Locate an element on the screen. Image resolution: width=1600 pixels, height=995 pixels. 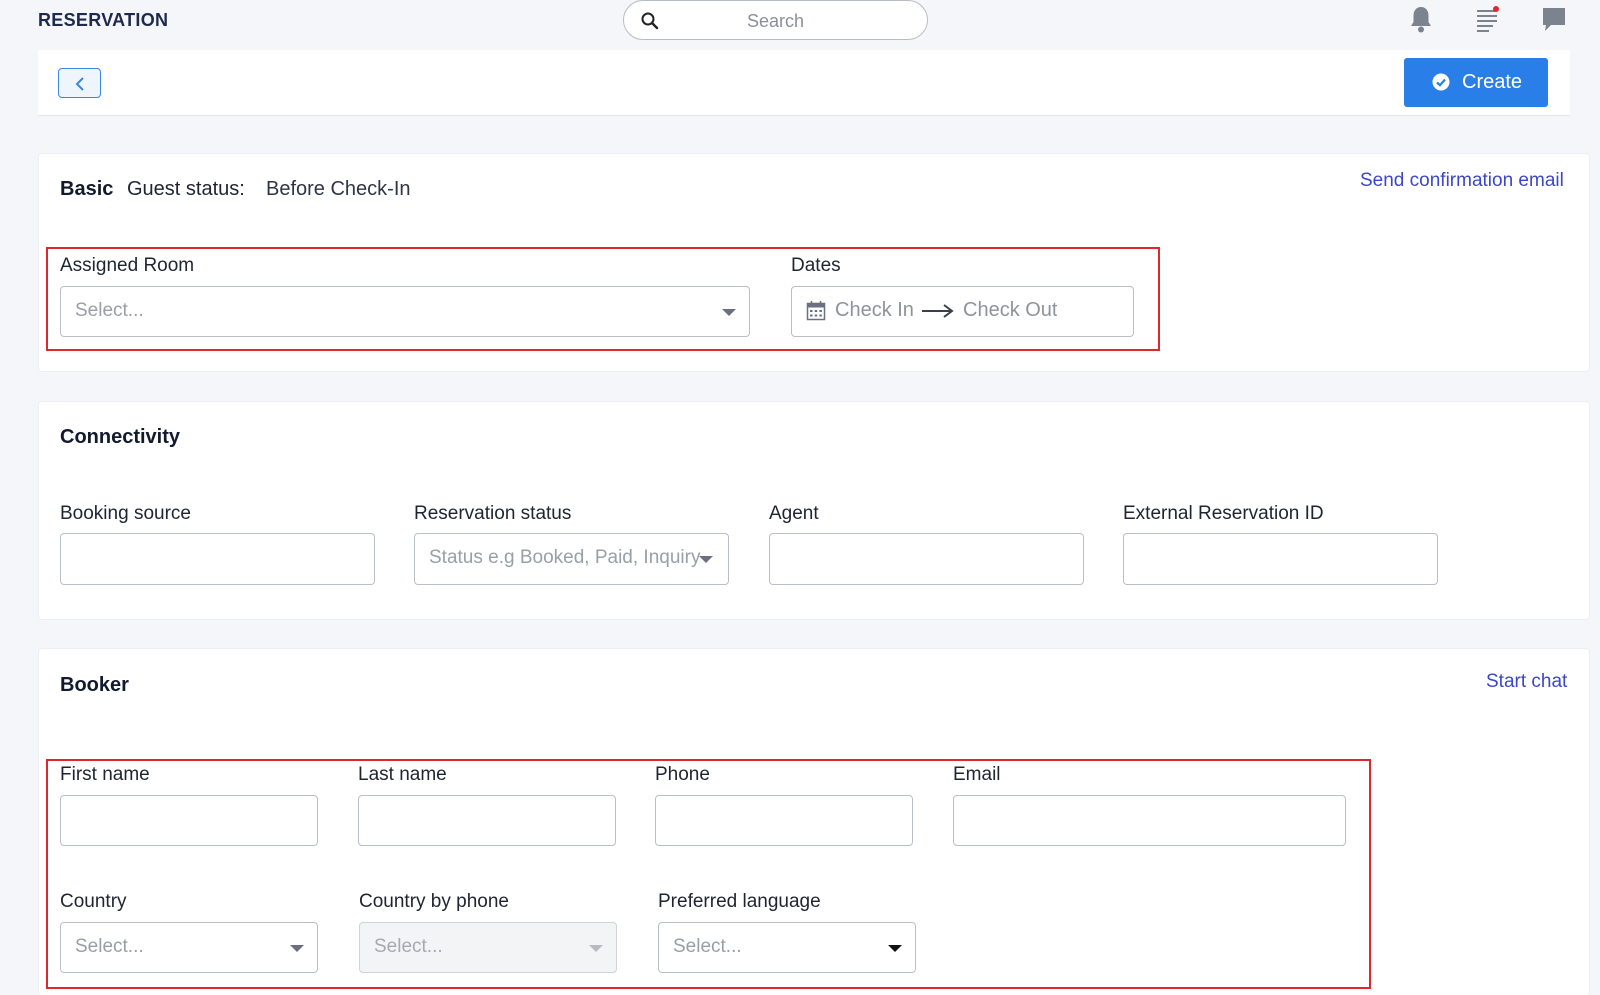
dates-label: Dates is located at coordinates (816, 265).